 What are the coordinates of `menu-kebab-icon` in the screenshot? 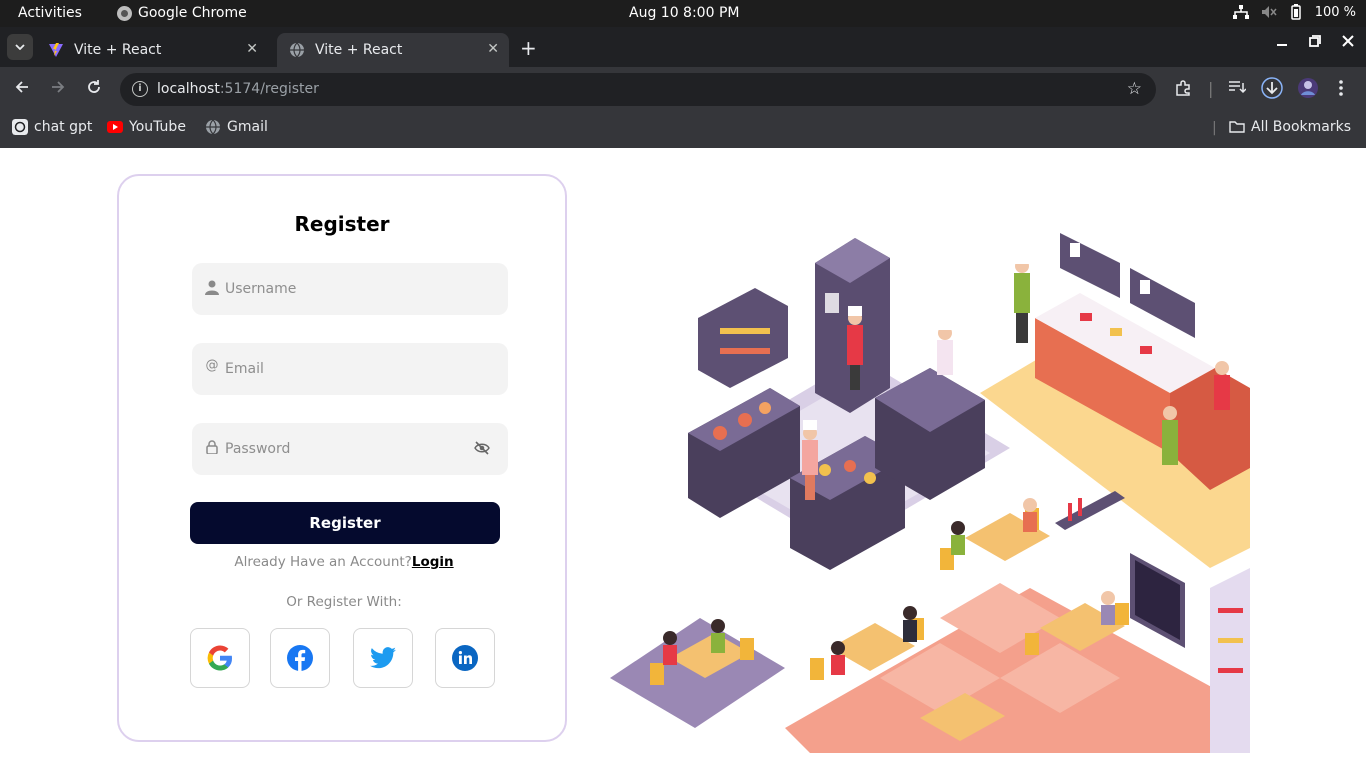 It's located at (1341, 90).